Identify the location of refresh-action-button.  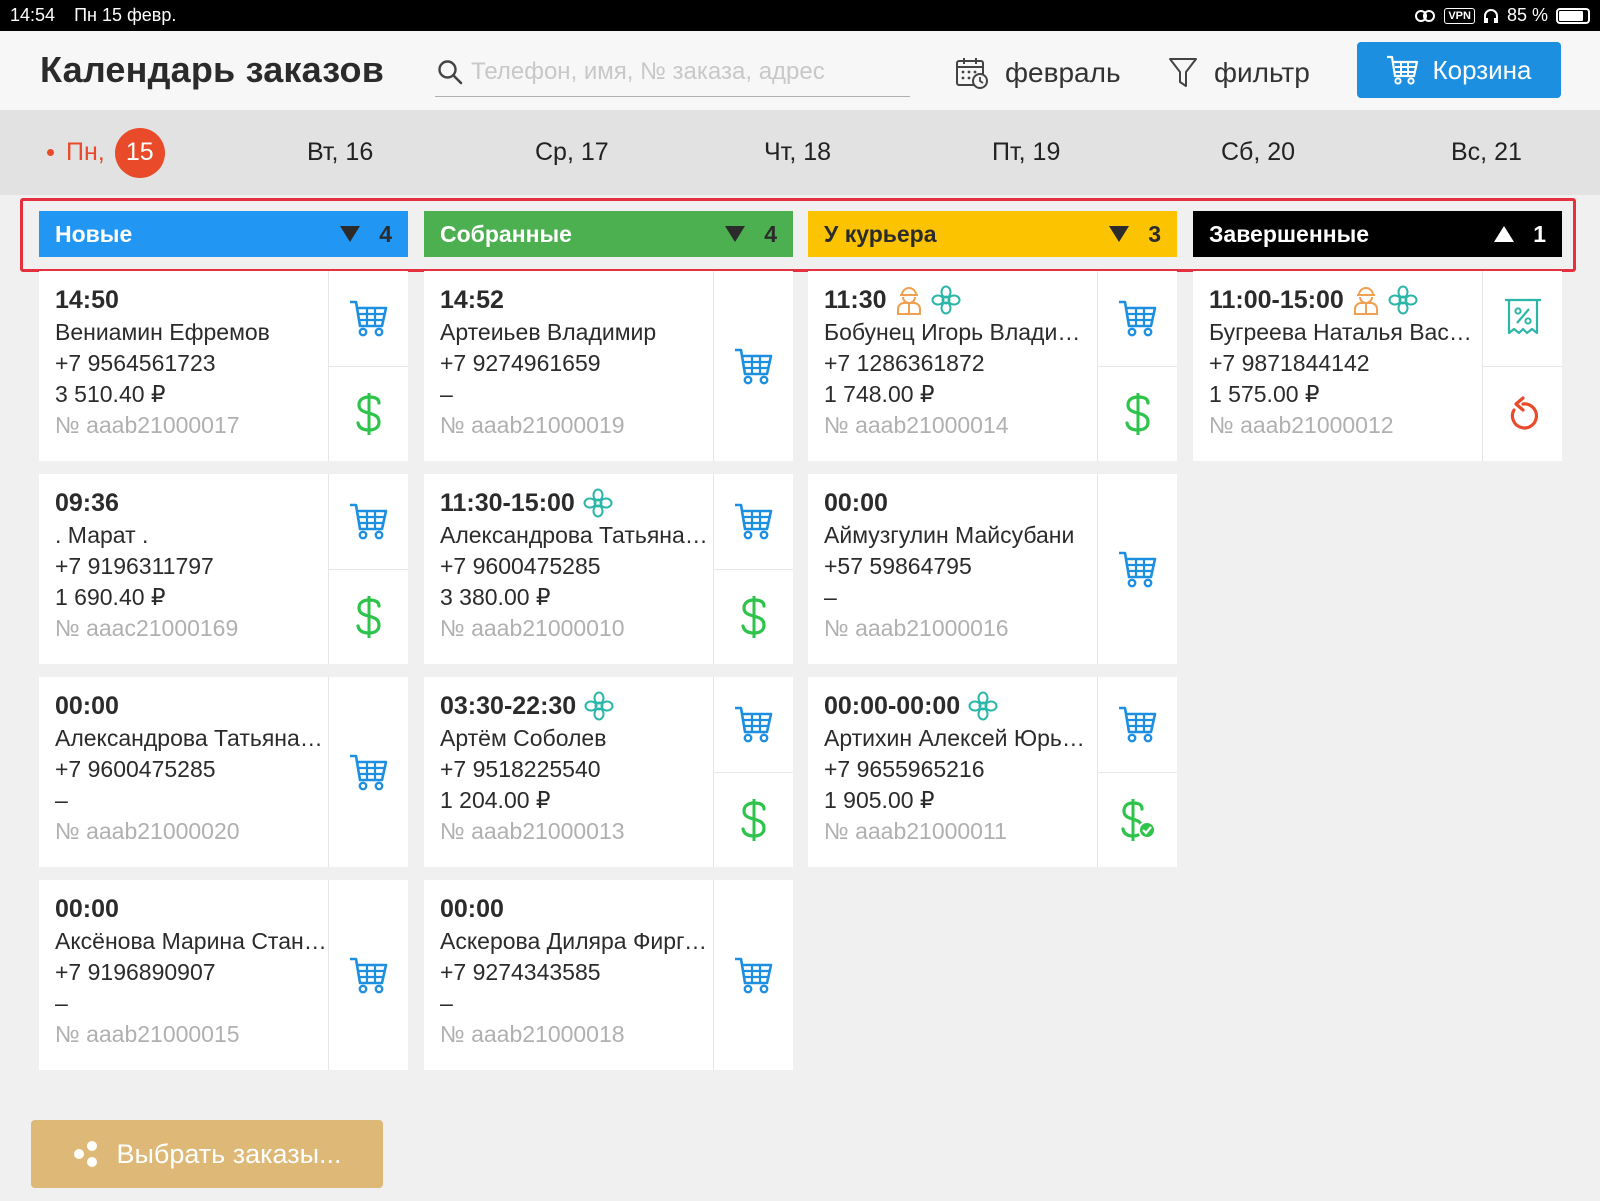
(1522, 413).